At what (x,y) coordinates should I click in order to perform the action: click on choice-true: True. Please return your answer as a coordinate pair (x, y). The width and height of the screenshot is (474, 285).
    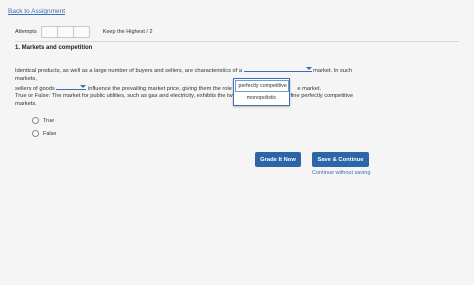
    Looking at the image, I should click on (43, 120).